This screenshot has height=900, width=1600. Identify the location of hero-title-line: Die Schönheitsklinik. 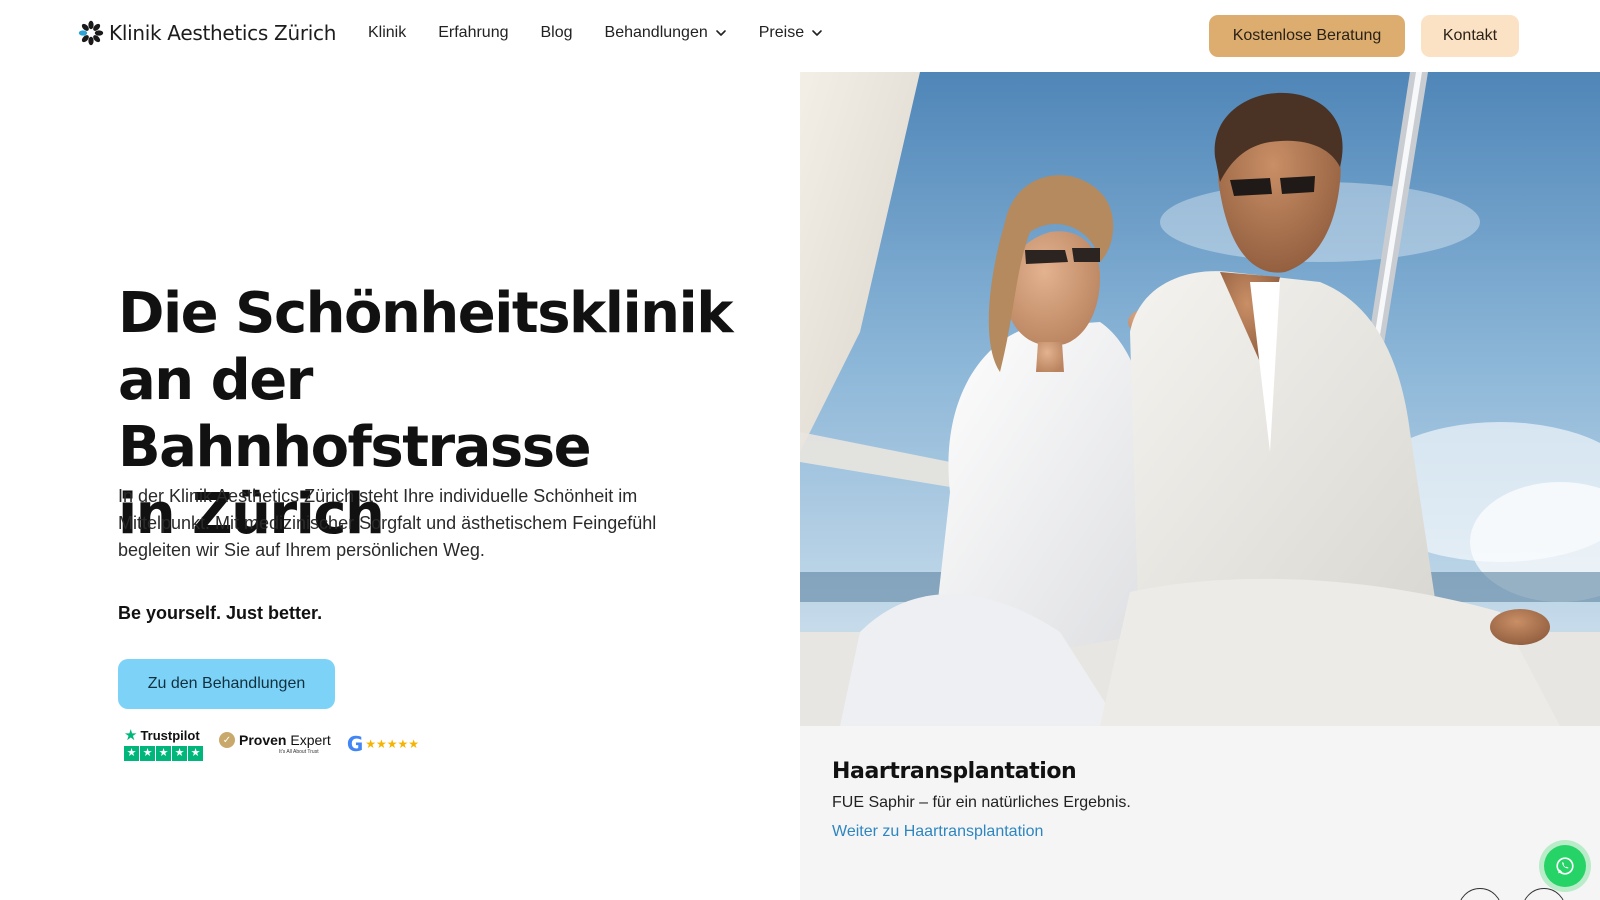
(425, 313).